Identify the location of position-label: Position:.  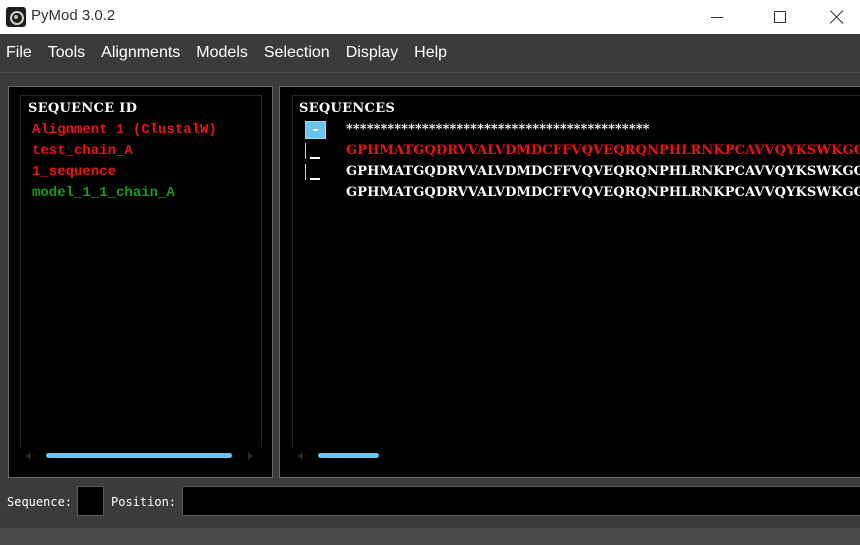
(144, 502).